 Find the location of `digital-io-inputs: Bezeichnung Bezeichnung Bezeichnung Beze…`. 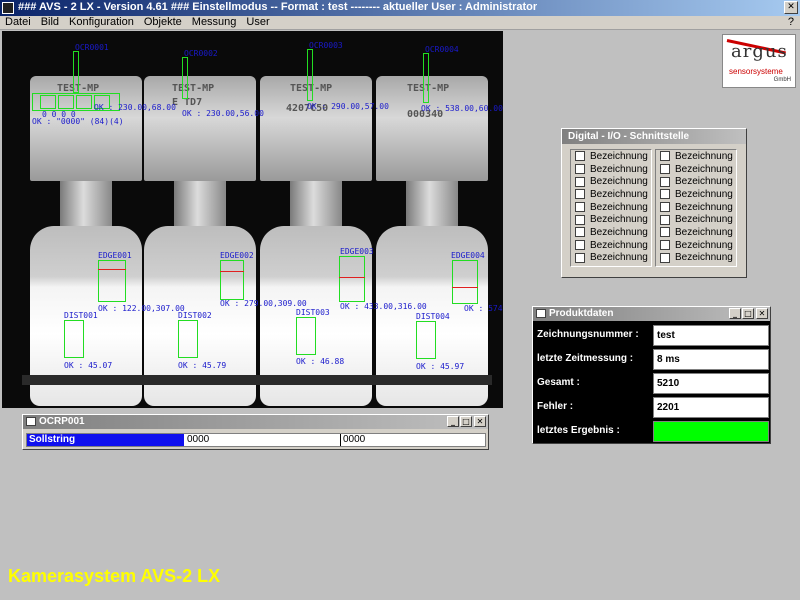

digital-io-inputs: Bezeichnung Bezeichnung Bezeichnung Beze… is located at coordinates (611, 208).